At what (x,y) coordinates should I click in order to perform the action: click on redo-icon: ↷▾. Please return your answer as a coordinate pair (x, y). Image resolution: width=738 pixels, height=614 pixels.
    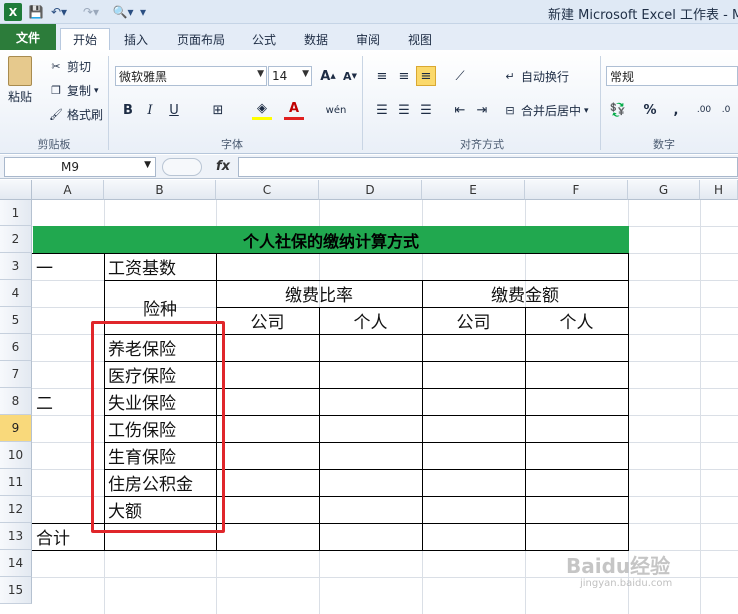
    Looking at the image, I should click on (91, 12).